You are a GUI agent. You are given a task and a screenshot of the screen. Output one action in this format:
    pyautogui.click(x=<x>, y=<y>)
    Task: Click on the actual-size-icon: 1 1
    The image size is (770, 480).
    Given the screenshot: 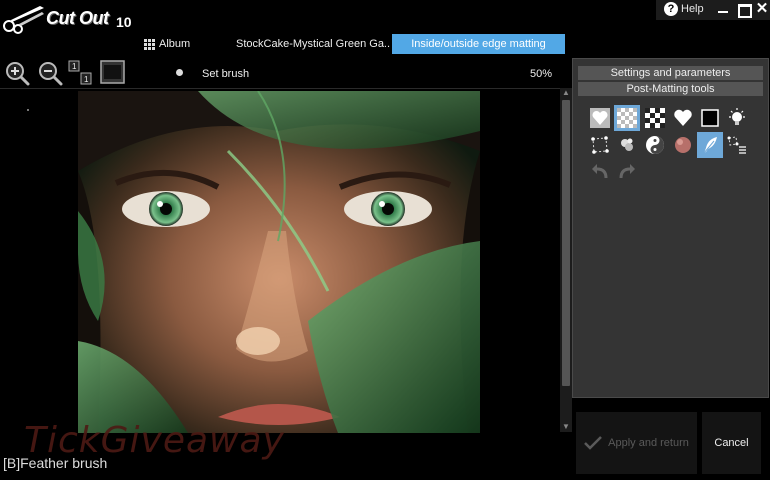 What is the action you would take?
    pyautogui.click(x=80, y=73)
    